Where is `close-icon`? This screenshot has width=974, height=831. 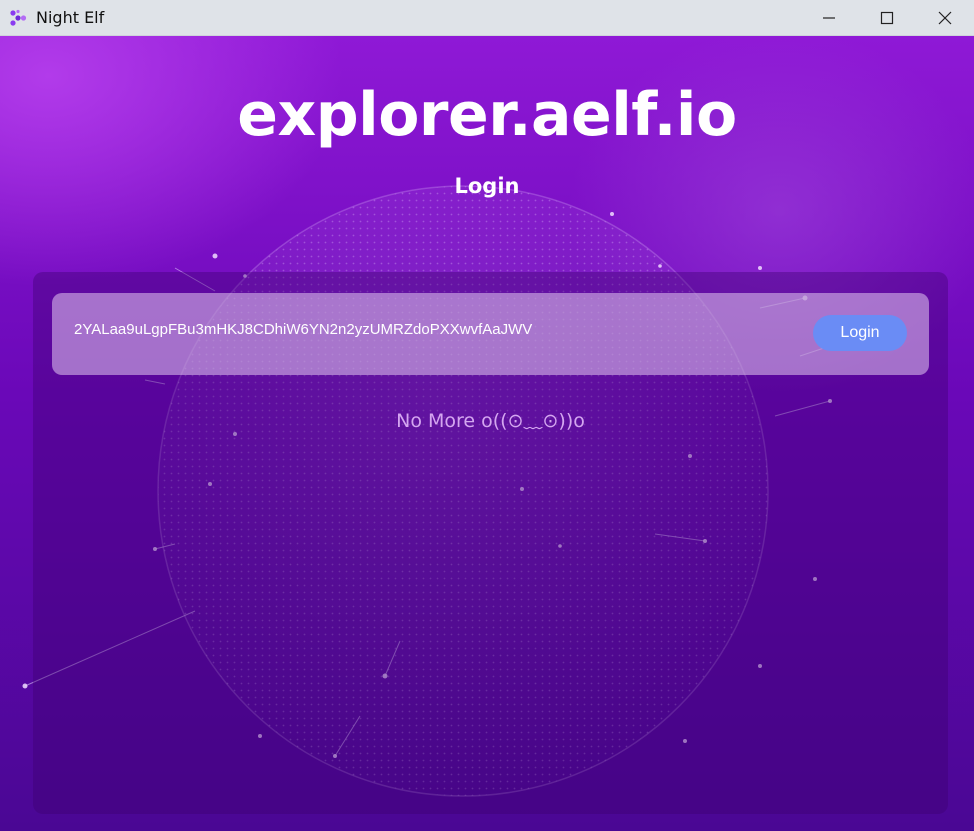 close-icon is located at coordinates (945, 18).